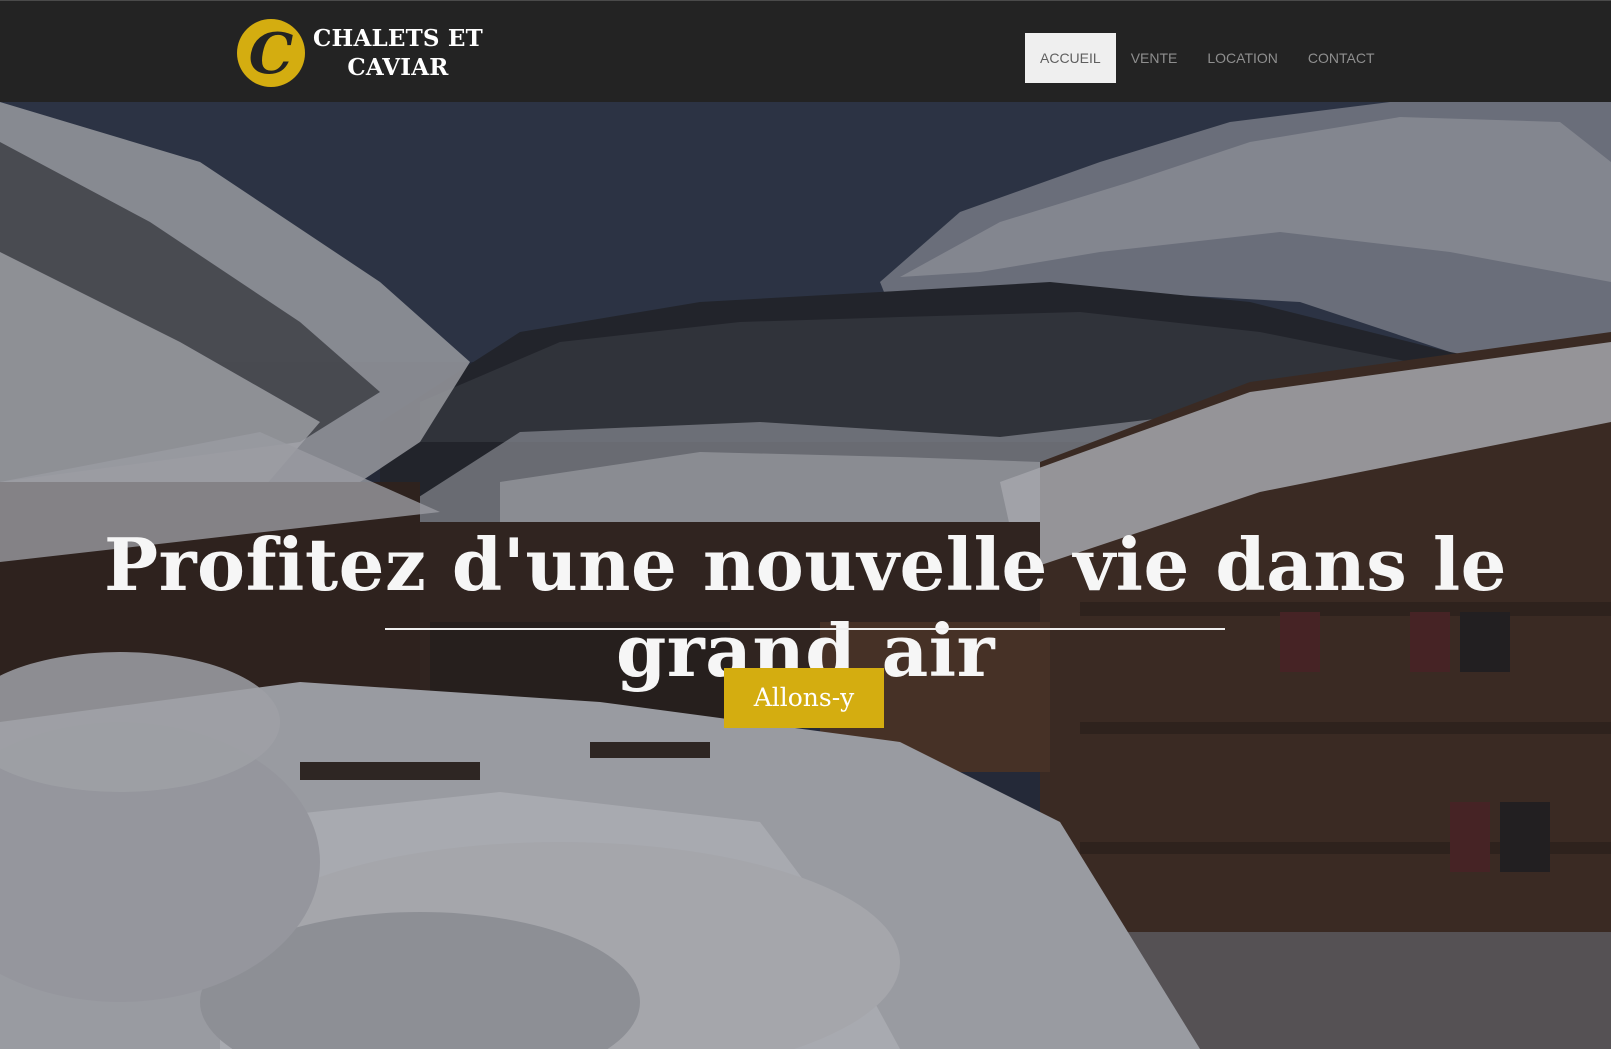 This screenshot has height=1049, width=1611. What do you see at coordinates (804, 698) in the screenshot?
I see `allons-y-button: Allons-y` at bounding box center [804, 698].